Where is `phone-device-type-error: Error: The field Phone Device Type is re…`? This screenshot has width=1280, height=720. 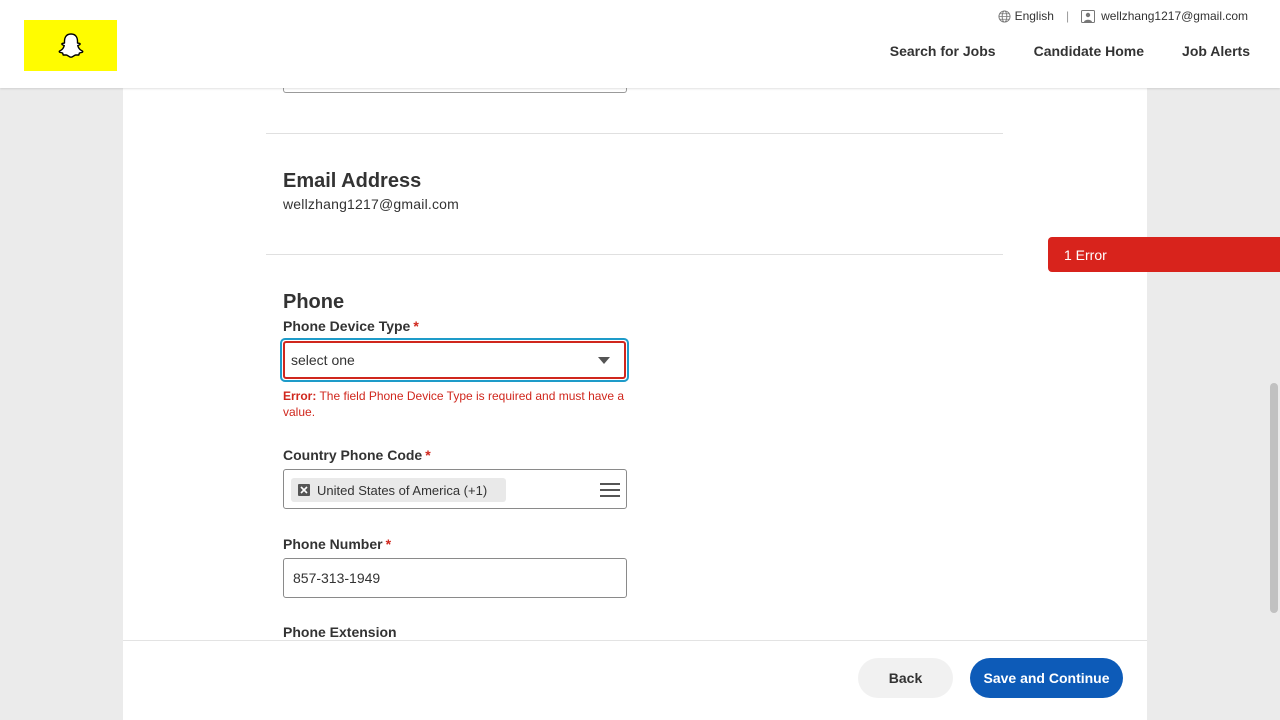
phone-device-type-error: Error: The field Phone Device Type is re… is located at coordinates (455, 404).